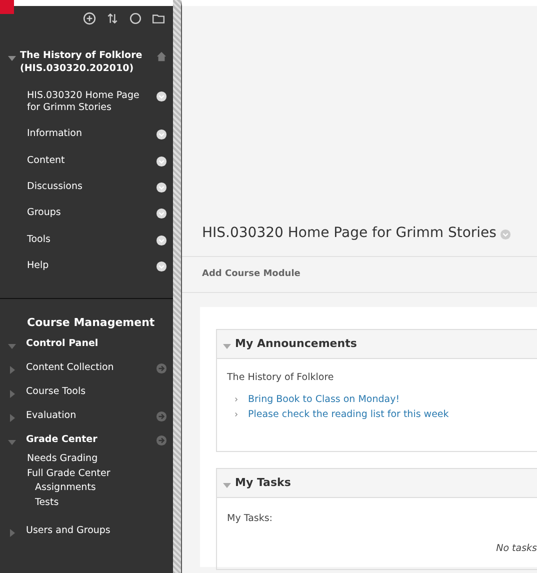  What do you see at coordinates (86, 367) in the screenshot?
I see `menu-link: Content Collection` at bounding box center [86, 367].